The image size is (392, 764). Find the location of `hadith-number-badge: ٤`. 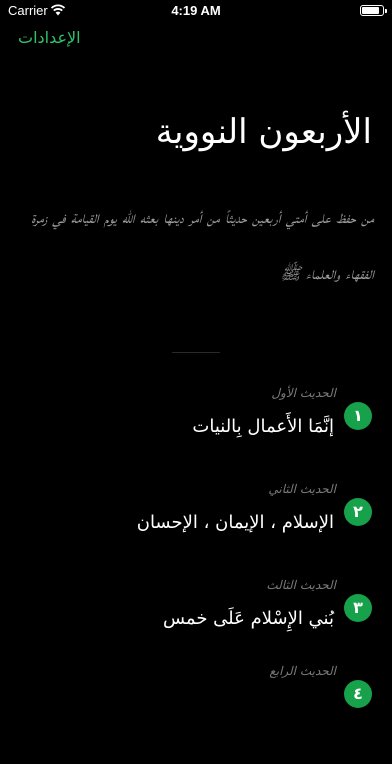

hadith-number-badge: ٤ is located at coordinates (358, 694).